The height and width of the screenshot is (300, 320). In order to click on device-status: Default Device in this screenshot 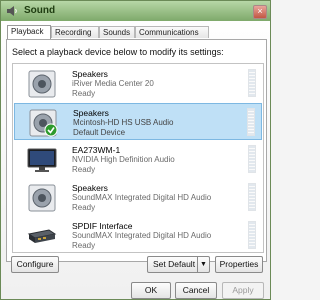, I will do `click(99, 132)`.